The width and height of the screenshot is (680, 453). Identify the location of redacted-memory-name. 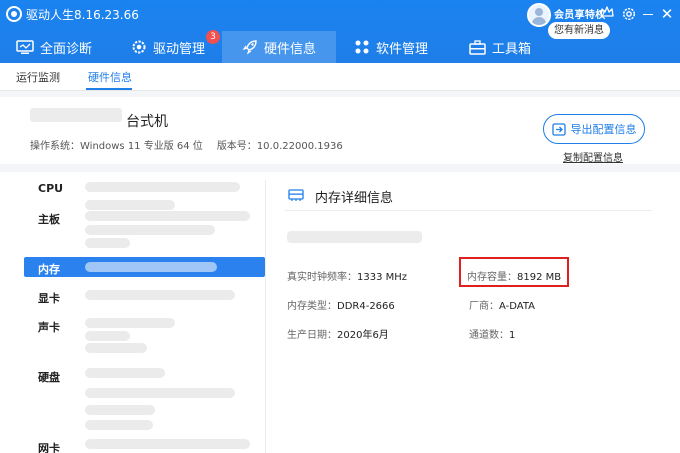
(151, 267).